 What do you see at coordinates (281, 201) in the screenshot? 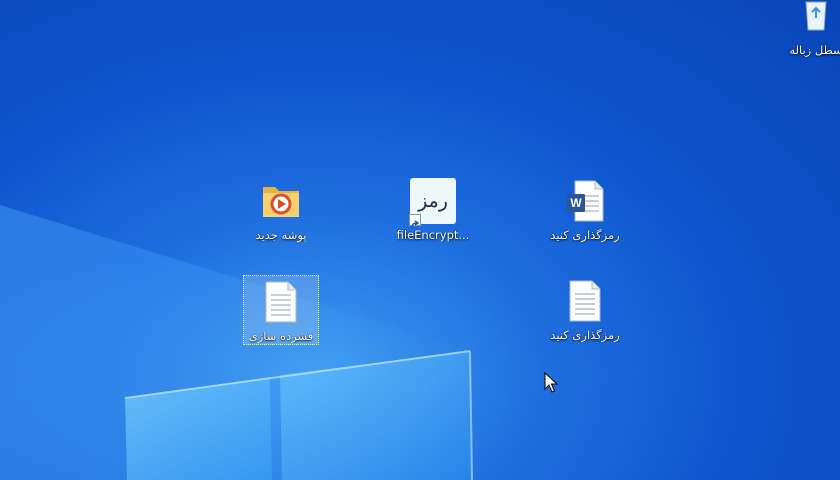
I see `folder-icon` at bounding box center [281, 201].